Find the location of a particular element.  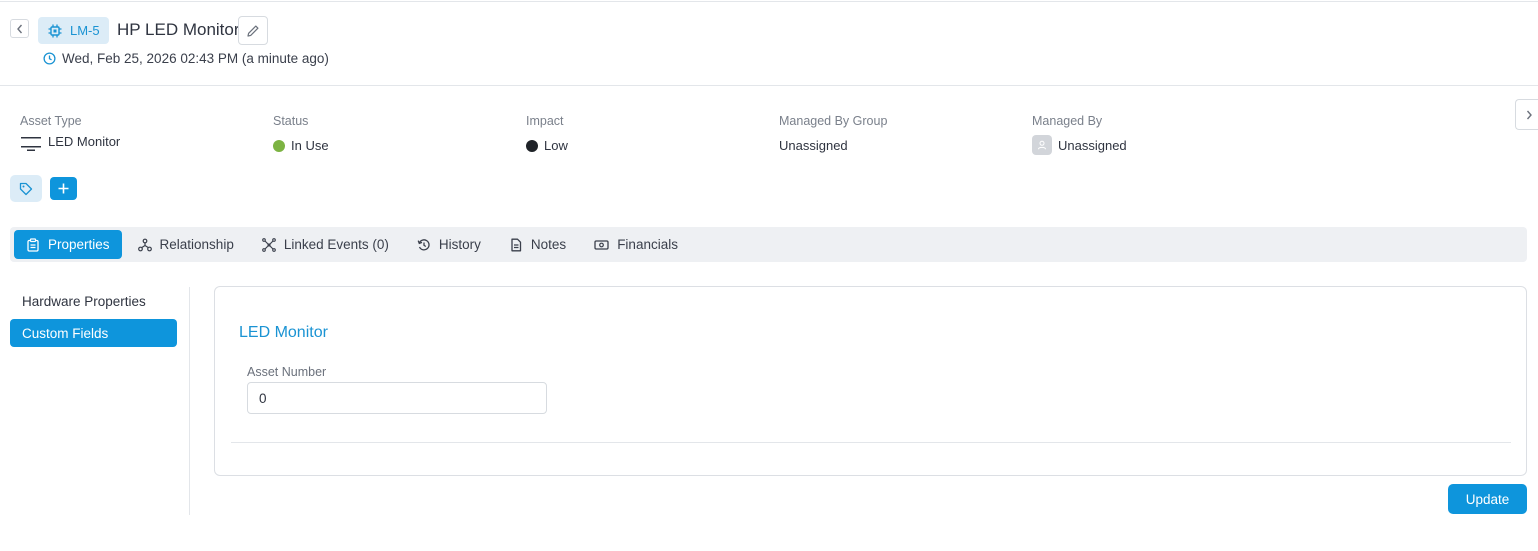

tab-label: Properties is located at coordinates (79, 244).